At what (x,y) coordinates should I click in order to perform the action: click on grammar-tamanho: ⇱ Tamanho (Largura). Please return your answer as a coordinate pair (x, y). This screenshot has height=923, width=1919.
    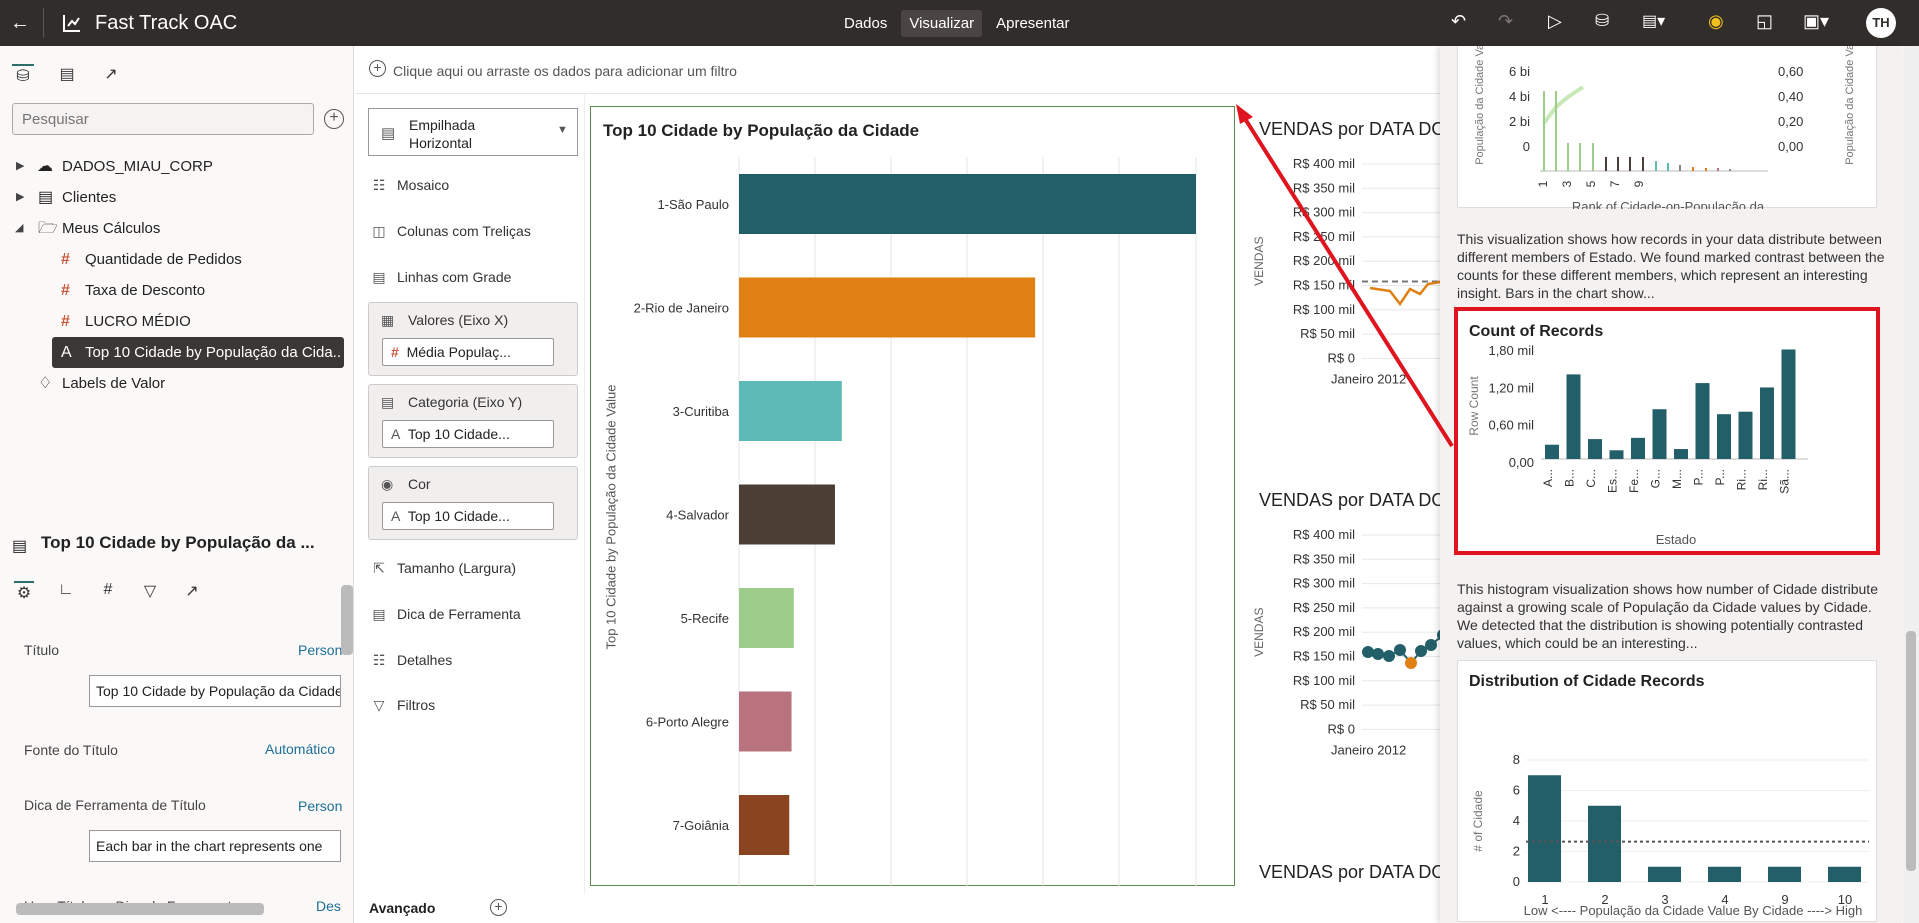
    Looking at the image, I should click on (442, 568).